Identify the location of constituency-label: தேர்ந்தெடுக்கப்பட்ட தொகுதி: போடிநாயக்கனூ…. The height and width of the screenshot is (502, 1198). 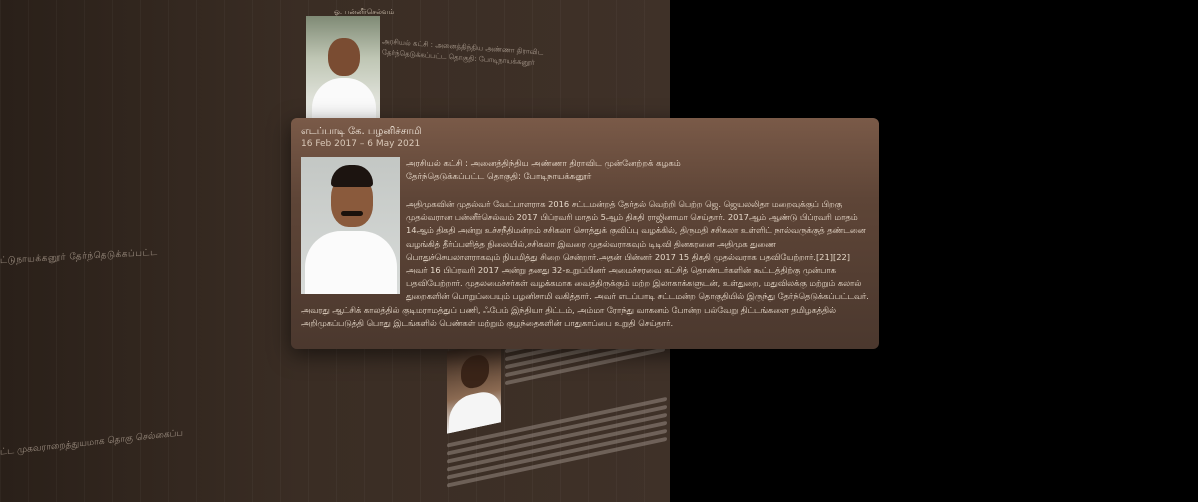
(499, 177).